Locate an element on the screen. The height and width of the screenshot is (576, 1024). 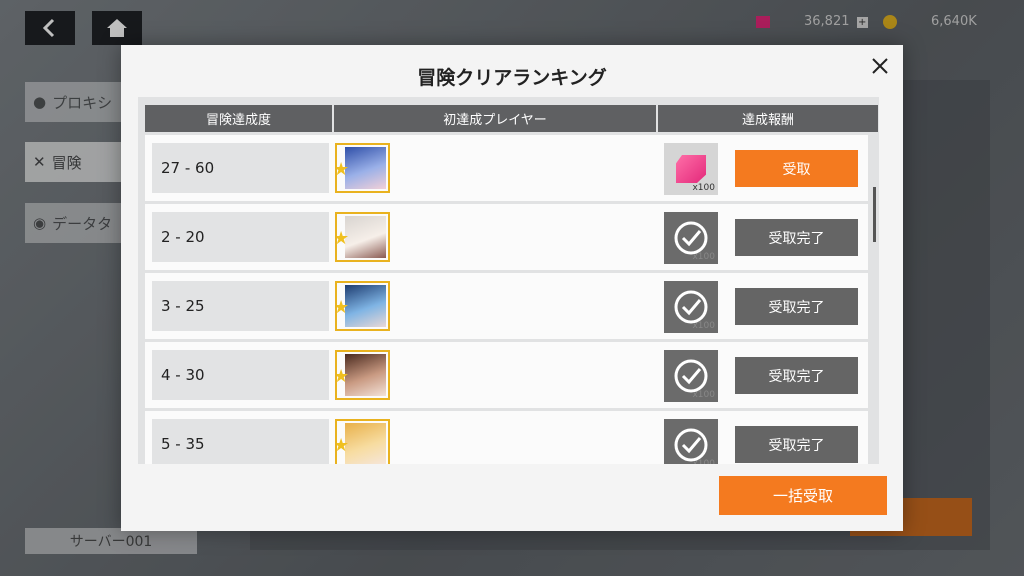
close-icon is located at coordinates (880, 66).